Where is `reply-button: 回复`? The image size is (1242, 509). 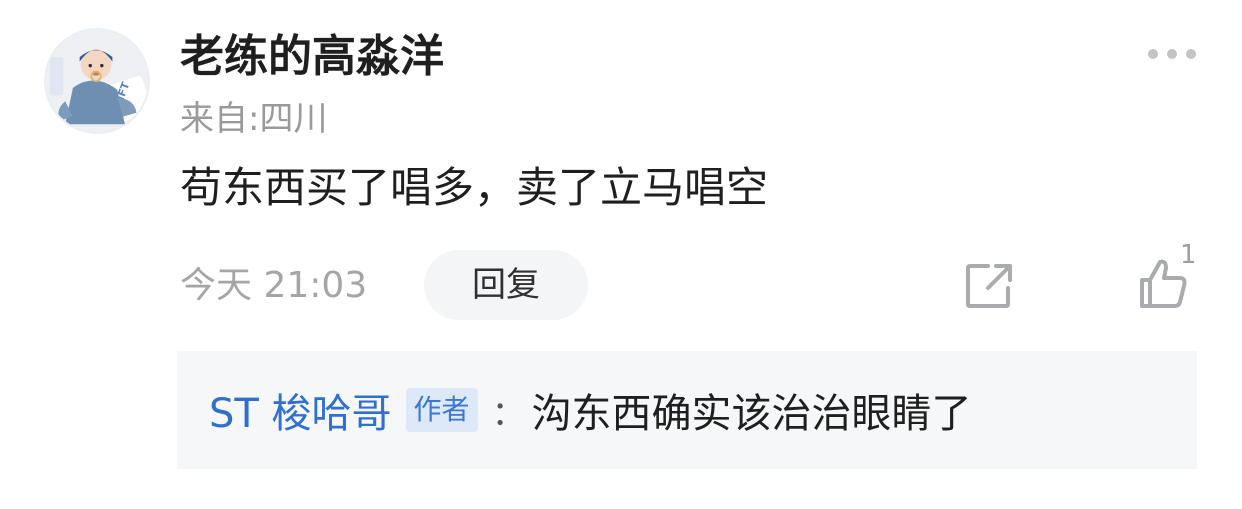 reply-button: 回复 is located at coordinates (506, 285).